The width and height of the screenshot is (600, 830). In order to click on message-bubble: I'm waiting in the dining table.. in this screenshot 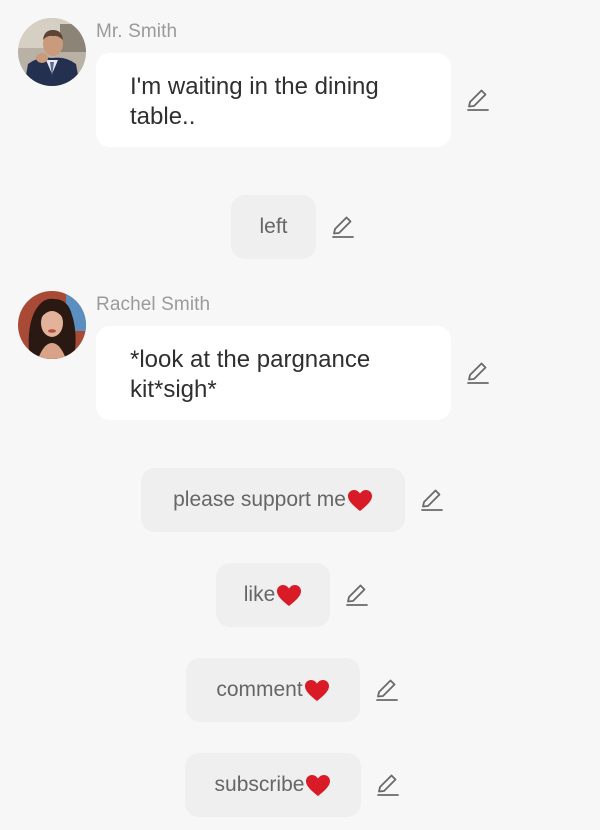, I will do `click(273, 100)`.